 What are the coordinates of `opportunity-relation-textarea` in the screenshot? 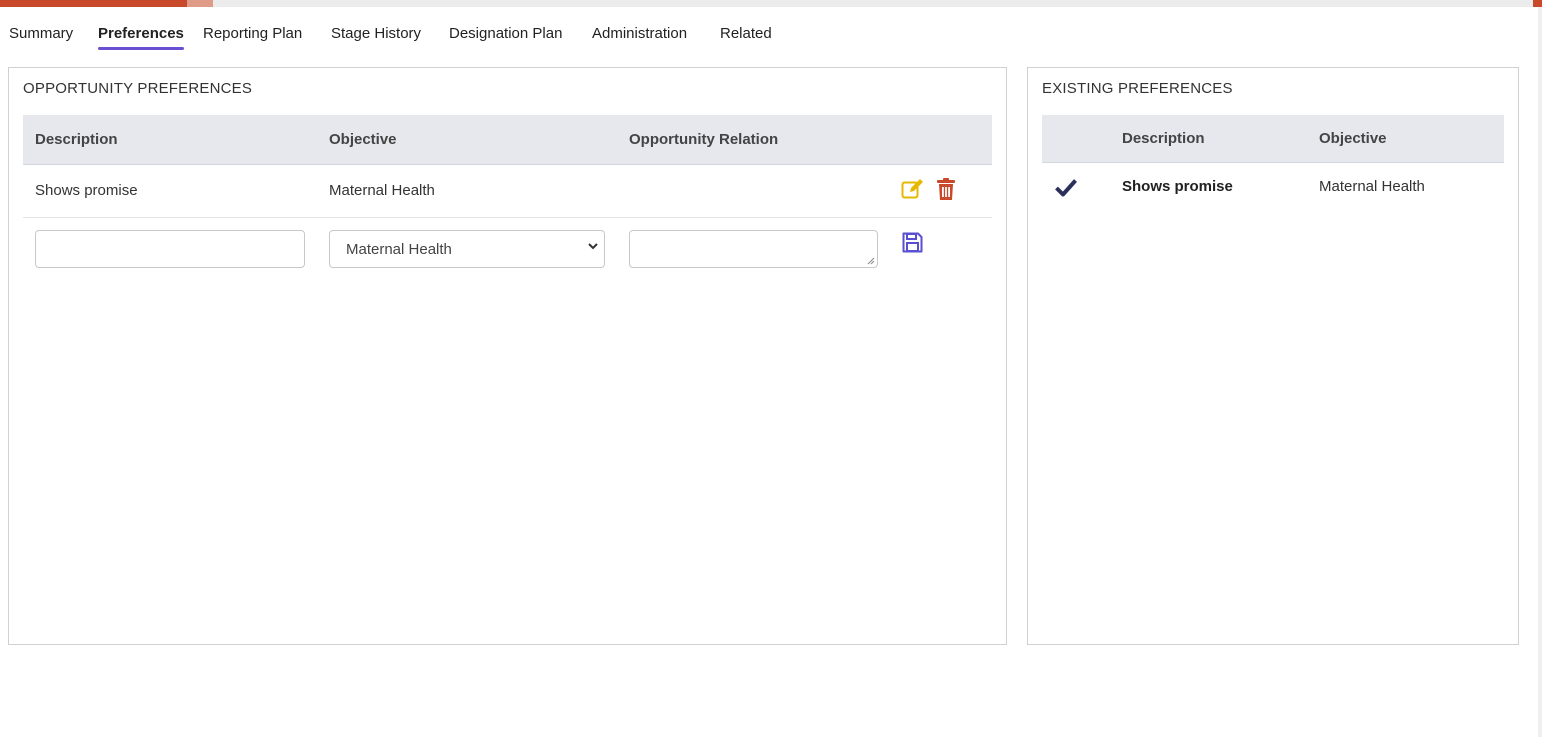 It's located at (753, 249).